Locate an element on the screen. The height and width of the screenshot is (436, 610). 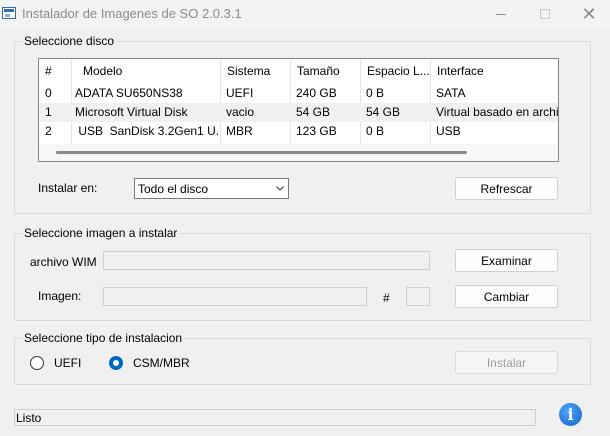
horizontal-scrollbar is located at coordinates (298, 152).